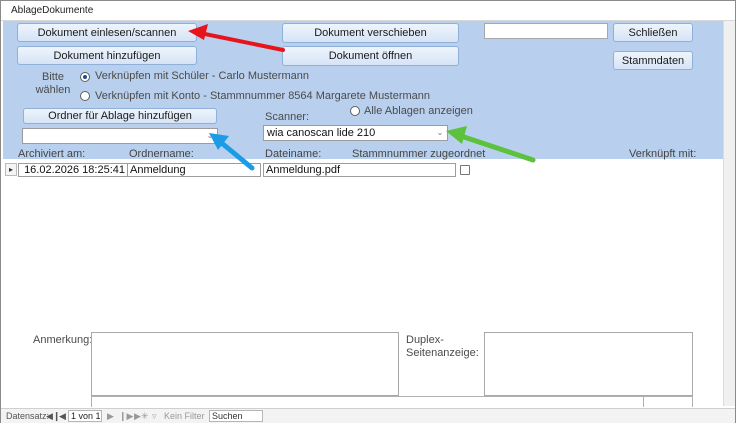 The height and width of the screenshot is (423, 736). What do you see at coordinates (120, 116) in the screenshot?
I see `add-folder-button: Ordner für Ablage hinzufügen` at bounding box center [120, 116].